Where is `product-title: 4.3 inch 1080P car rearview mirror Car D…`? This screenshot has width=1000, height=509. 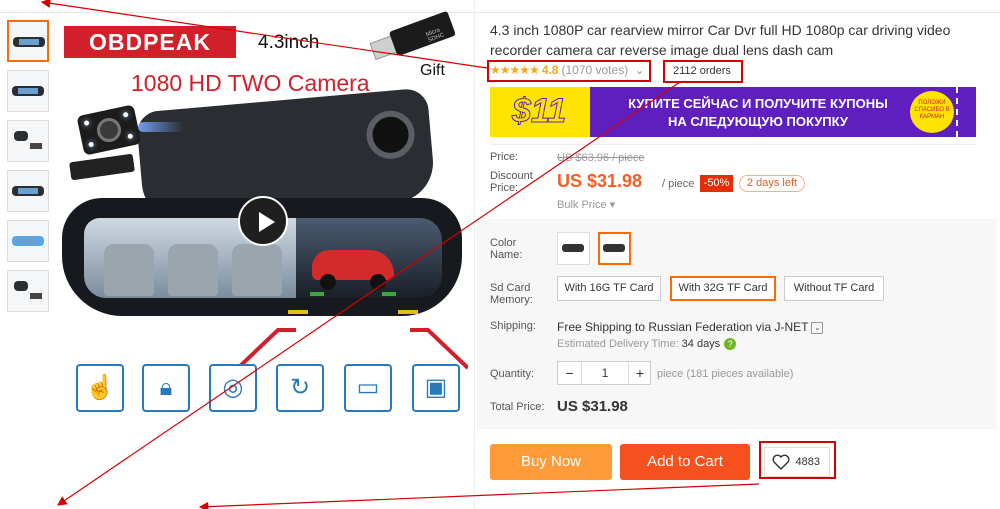
product-title: 4.3 inch 1080P car rearview mirror Car D… is located at coordinates (720, 40).